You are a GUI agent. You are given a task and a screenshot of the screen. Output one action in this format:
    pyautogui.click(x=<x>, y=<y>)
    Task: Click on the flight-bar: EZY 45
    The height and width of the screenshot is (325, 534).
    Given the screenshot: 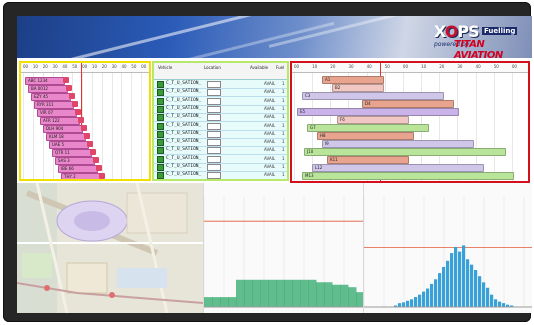 What is the action you would take?
    pyautogui.click(x=51, y=97)
    